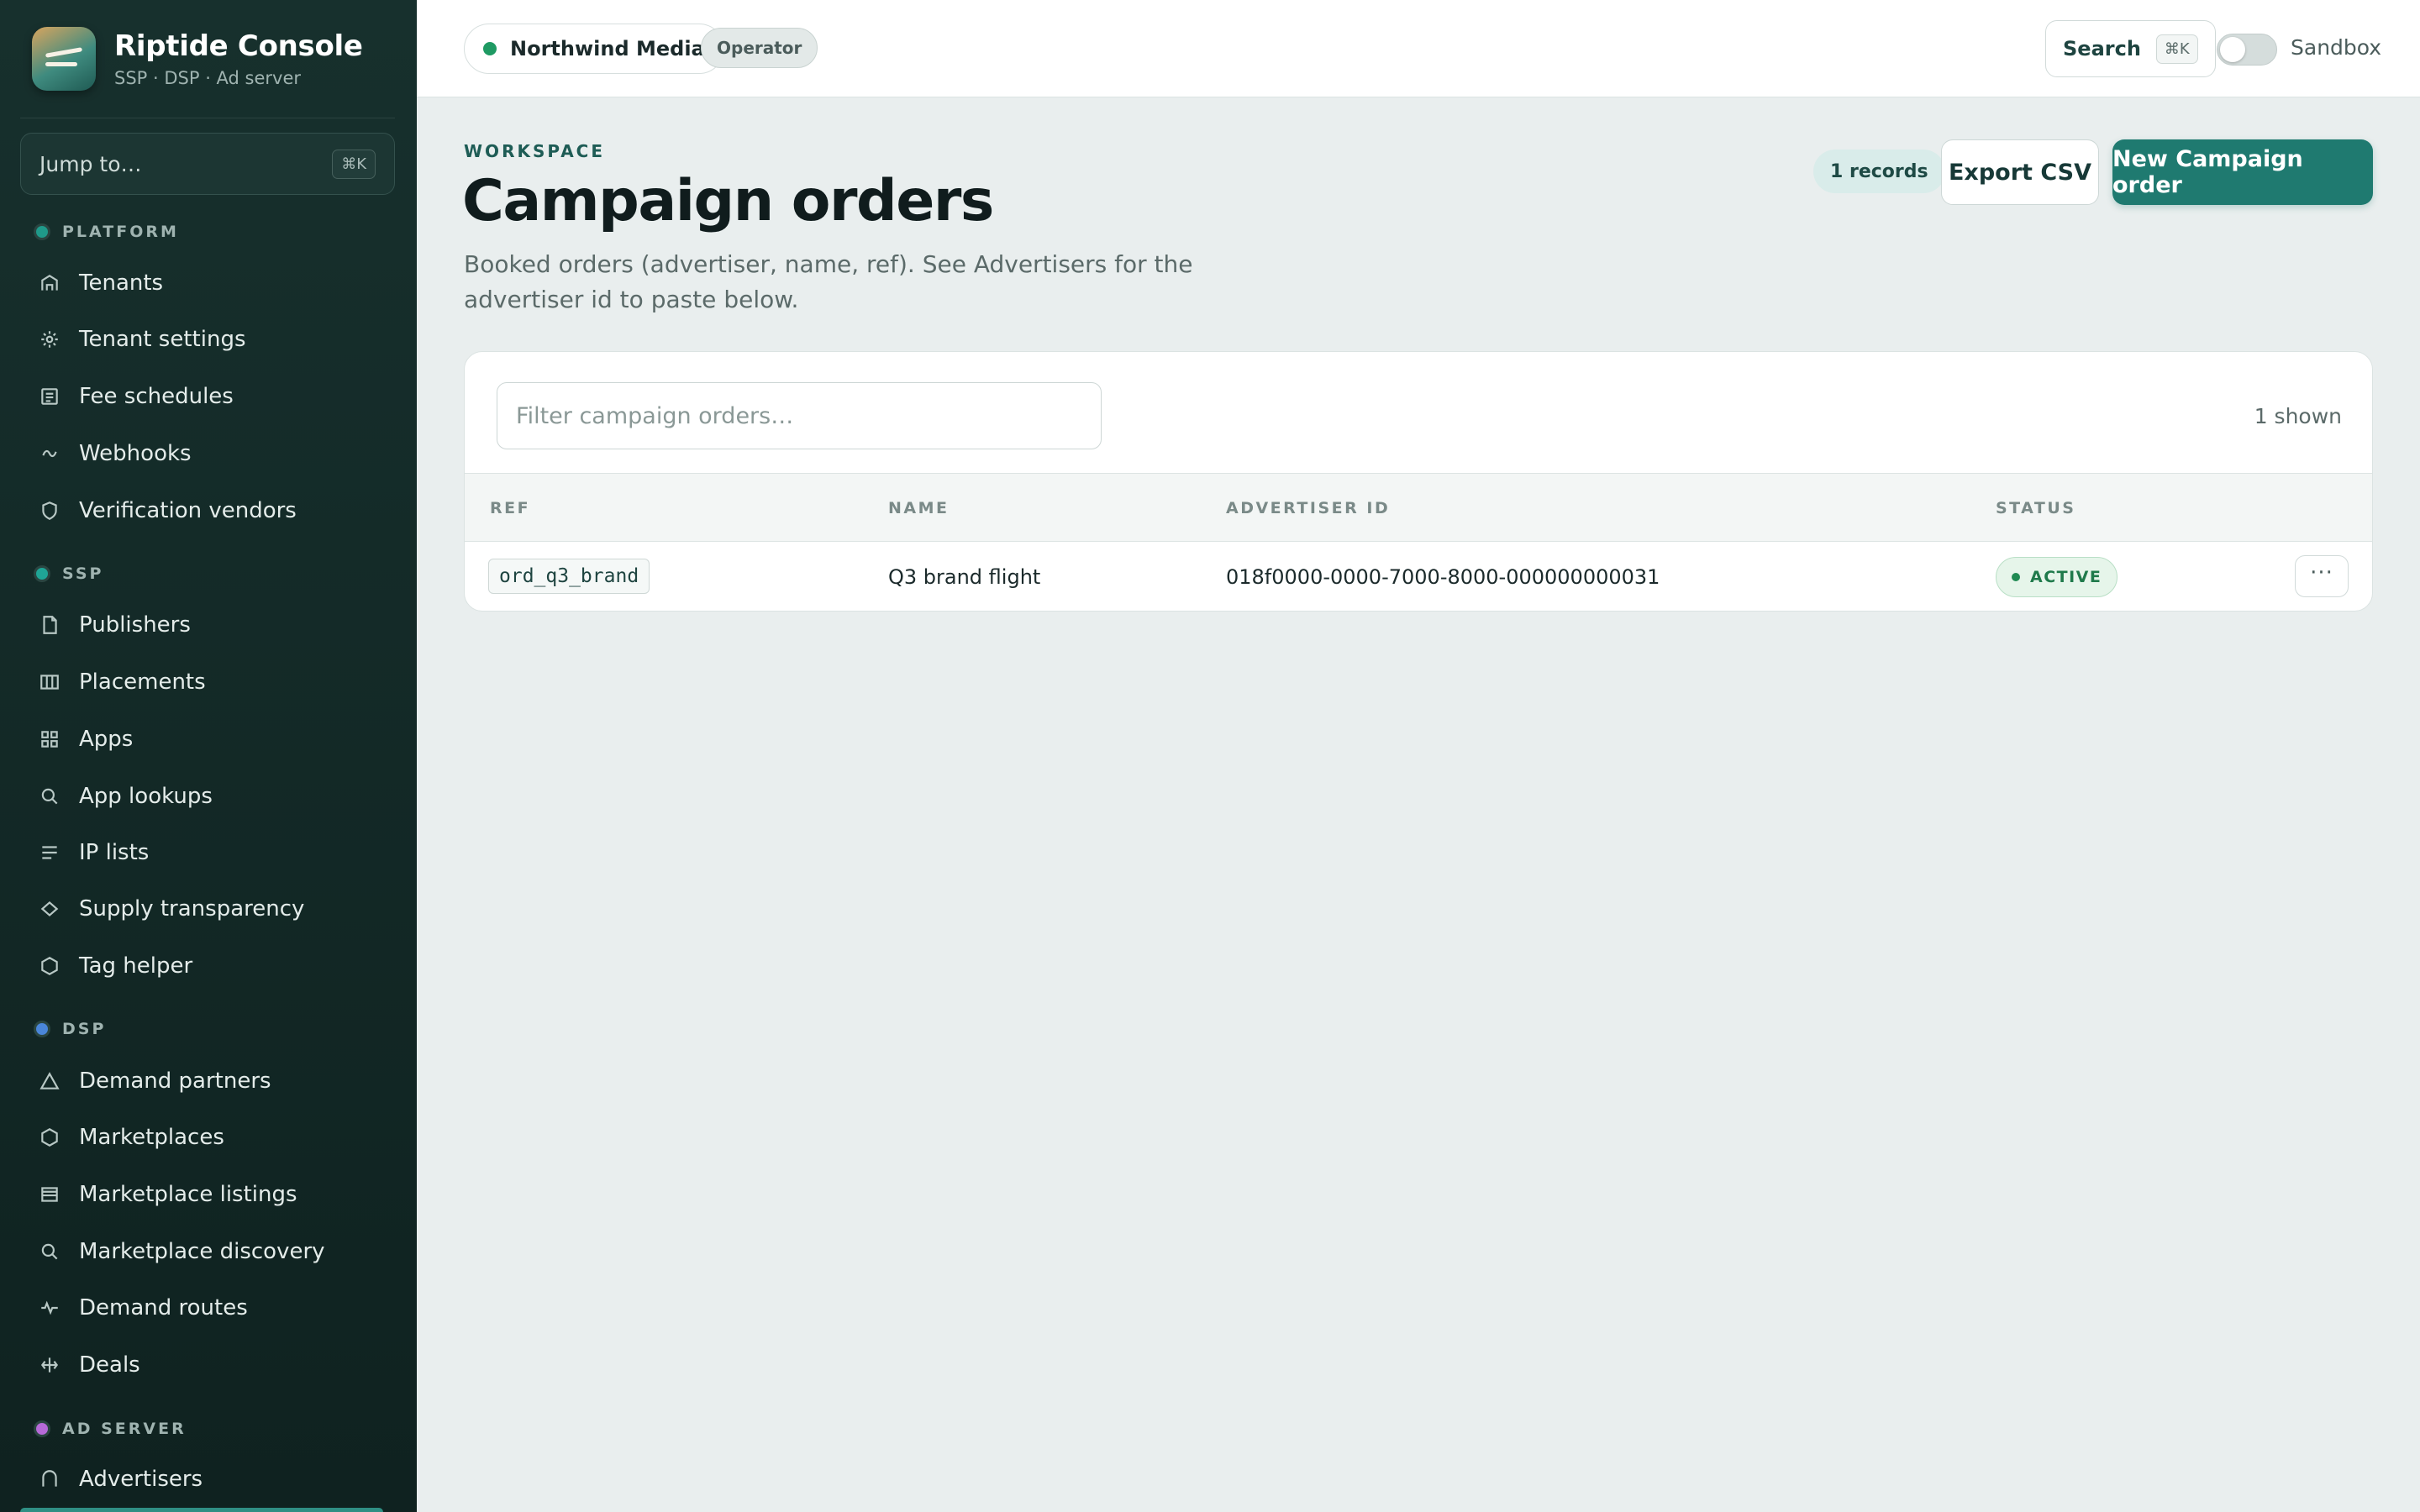 The image size is (2420, 1512). Describe the element at coordinates (2176, 49) in the screenshot. I see `search-shortcut-hint: ⌘K` at that location.